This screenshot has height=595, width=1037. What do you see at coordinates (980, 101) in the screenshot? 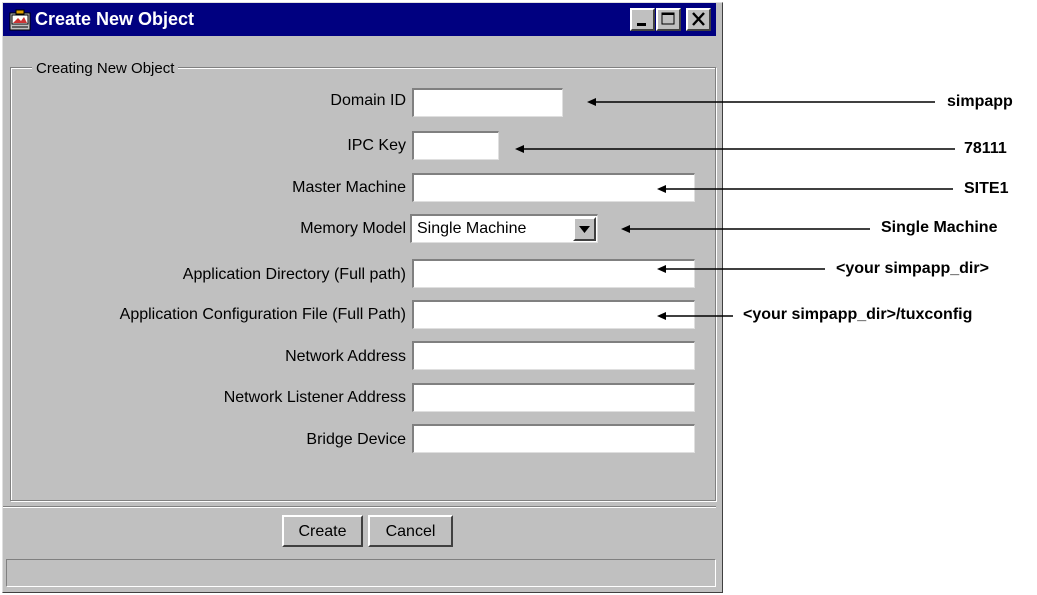
I see `annotation-domain-id: simpapp` at bounding box center [980, 101].